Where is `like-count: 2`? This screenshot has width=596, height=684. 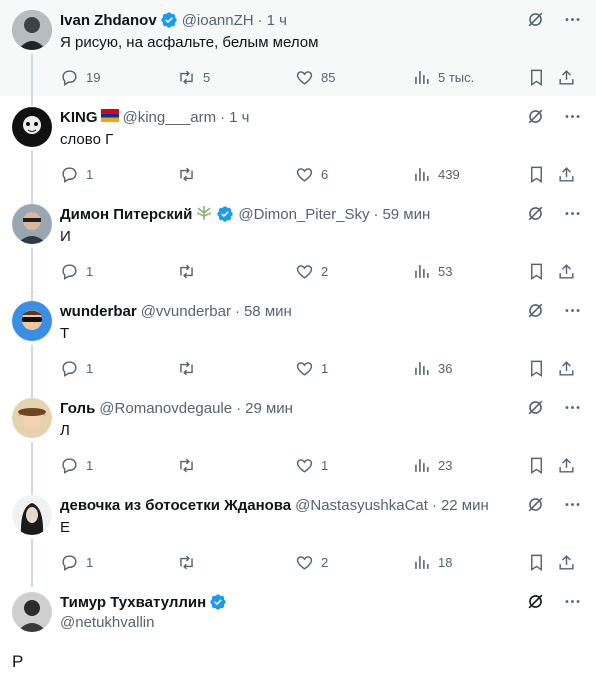 like-count: 2 is located at coordinates (325, 562).